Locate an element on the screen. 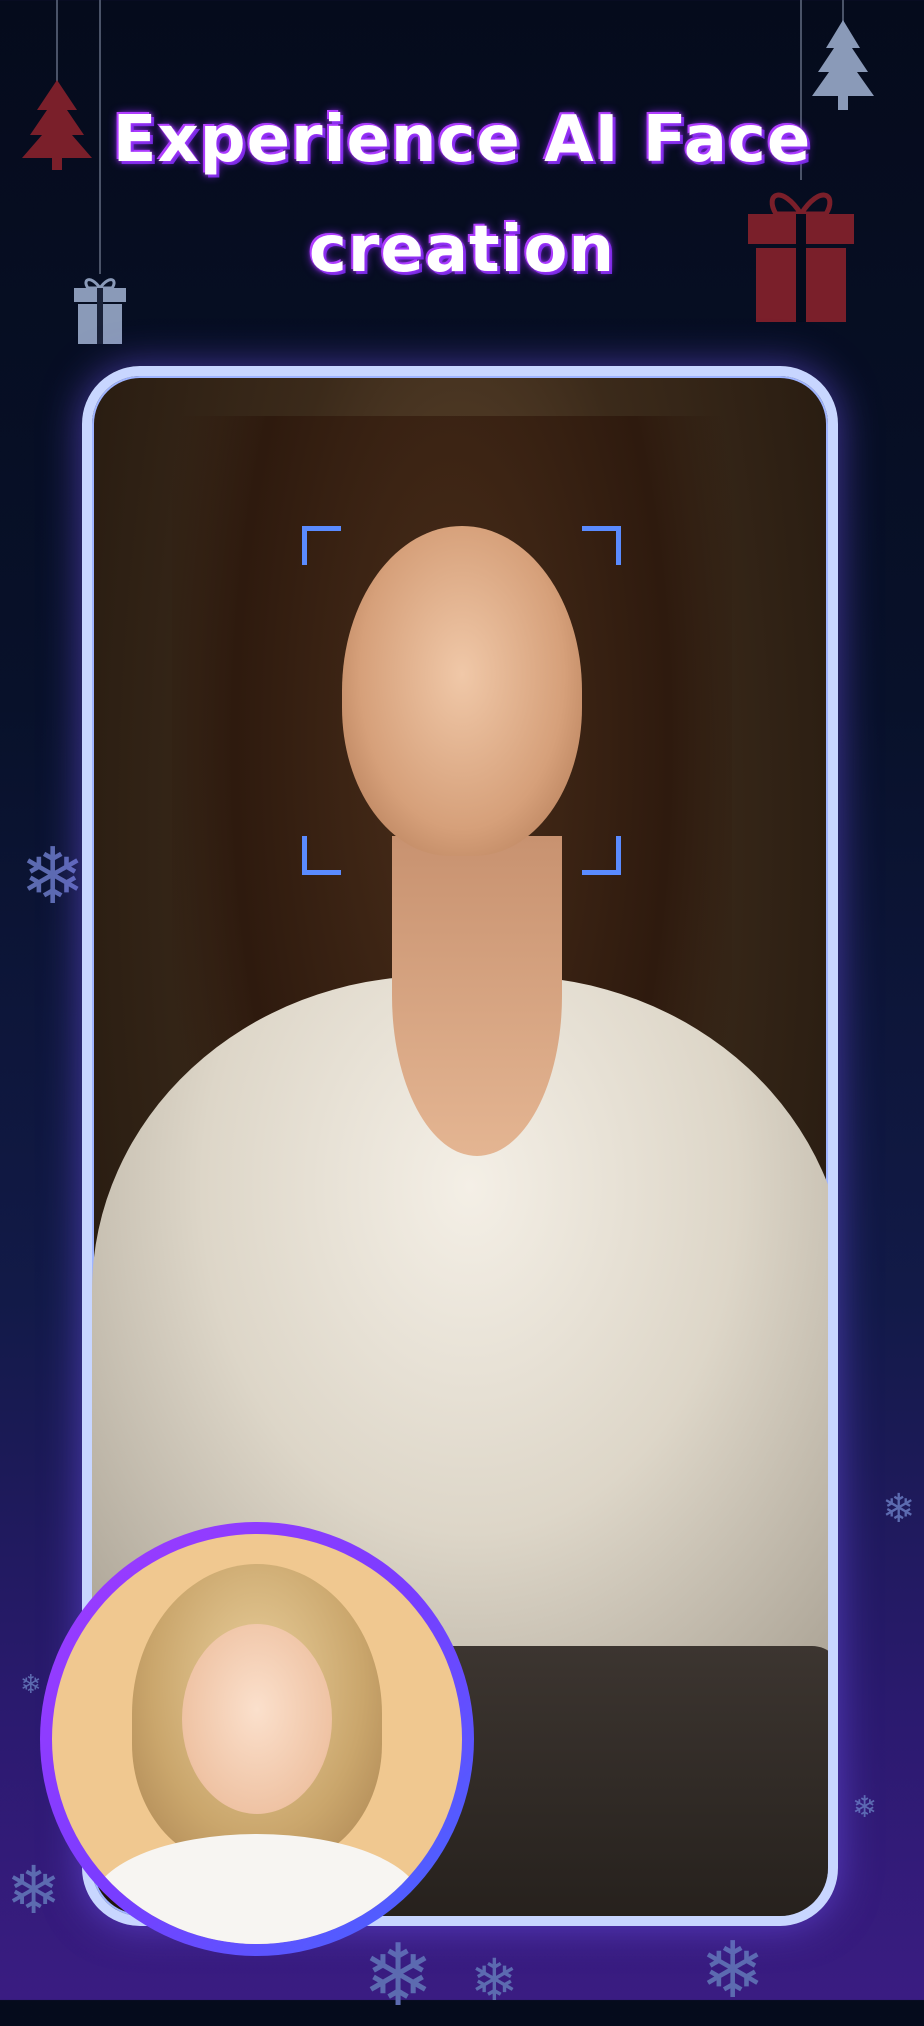 Image resolution: width=924 pixels, height=2026 pixels. source-photo-inset is located at coordinates (257, 1739).